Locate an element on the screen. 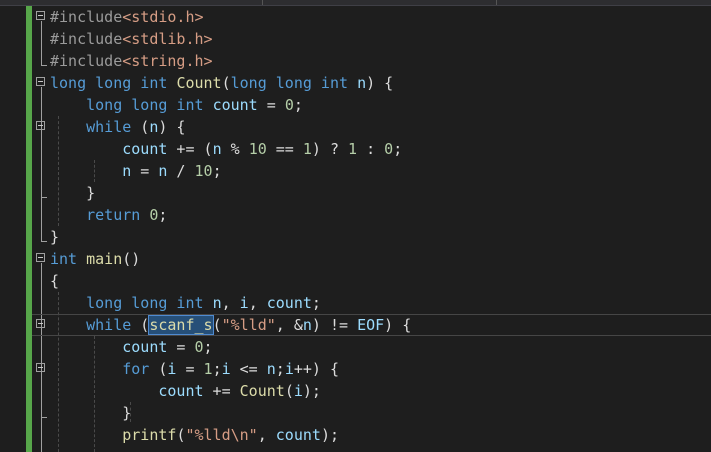 This screenshot has height=452, width=711. code-token: Count is located at coordinates (262, 391).